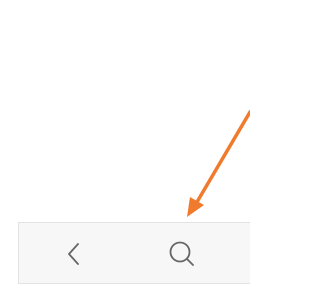 The image size is (320, 284). I want to click on search-icon, so click(181, 253).